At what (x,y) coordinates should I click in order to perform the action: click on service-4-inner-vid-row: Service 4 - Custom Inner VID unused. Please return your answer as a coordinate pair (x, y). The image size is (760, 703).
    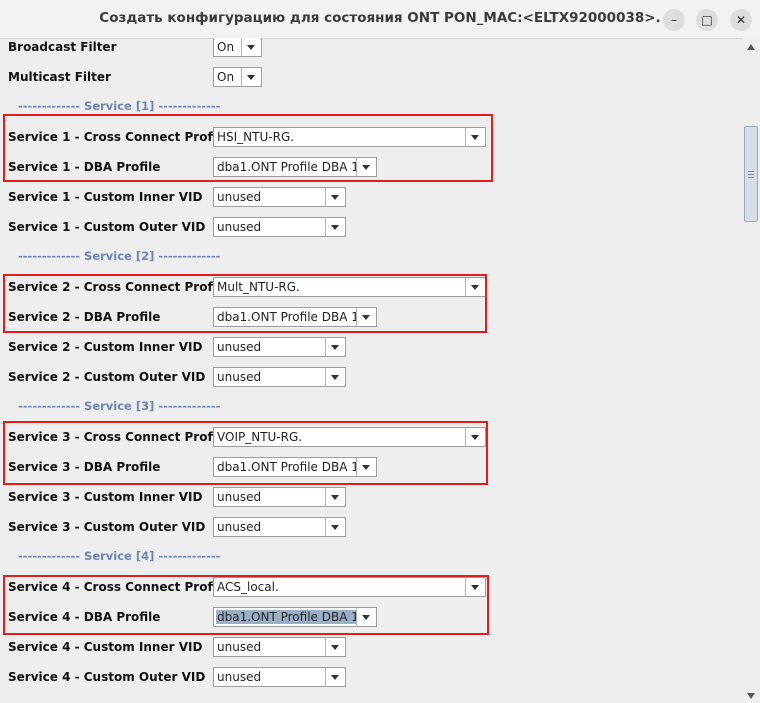
    Looking at the image, I should click on (371, 648).